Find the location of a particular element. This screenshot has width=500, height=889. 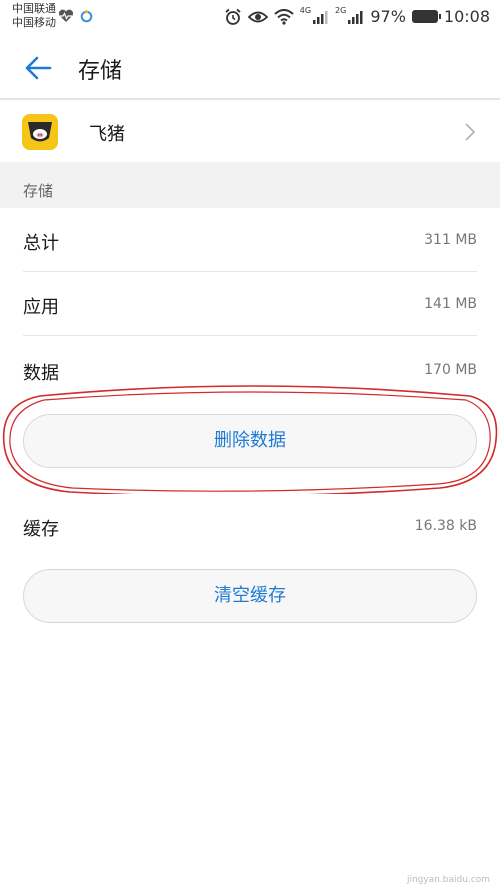

status-bar: 中国联通 中国移动 4G 2G 97% 10:08 is located at coordinates (250, 17).